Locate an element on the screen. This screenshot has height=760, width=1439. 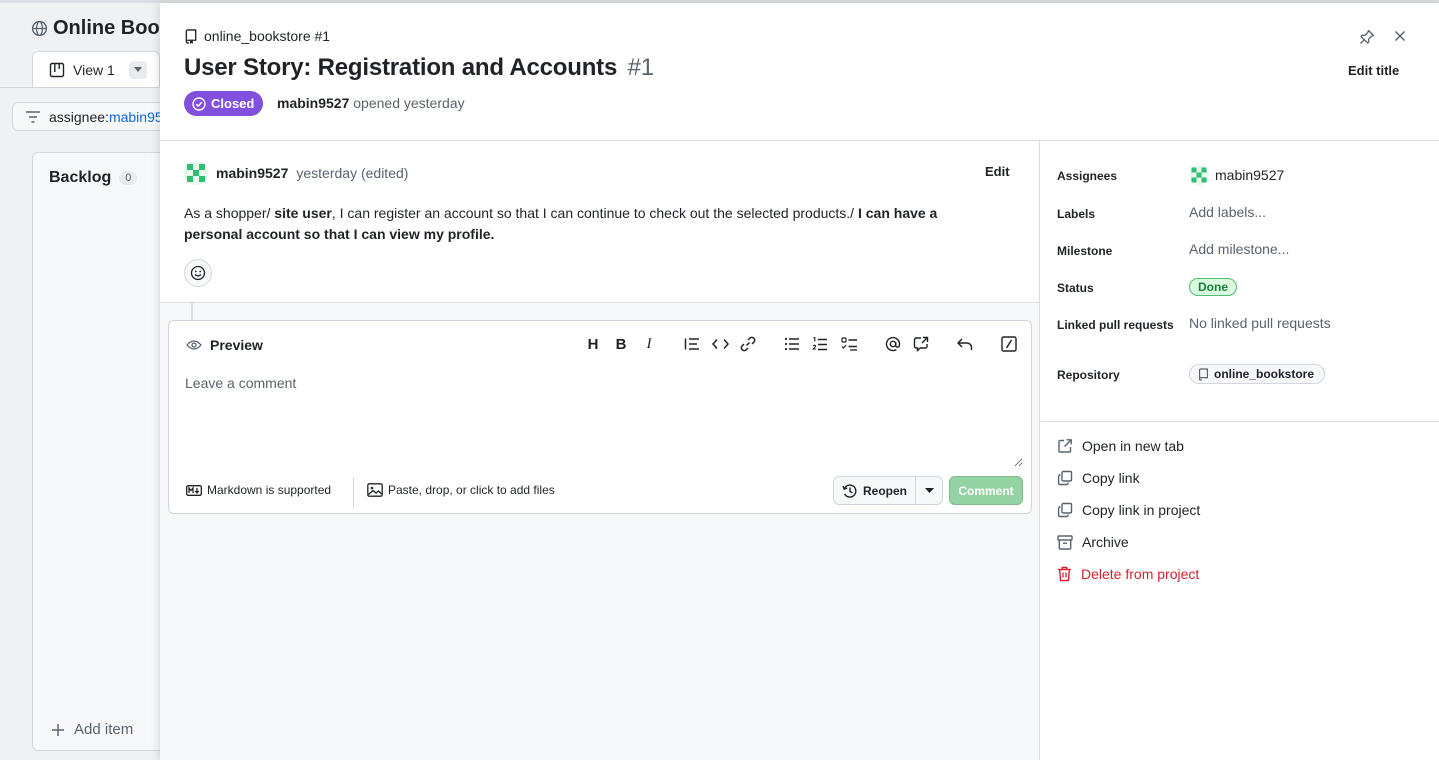
slash-commands-button is located at coordinates (1009, 344).